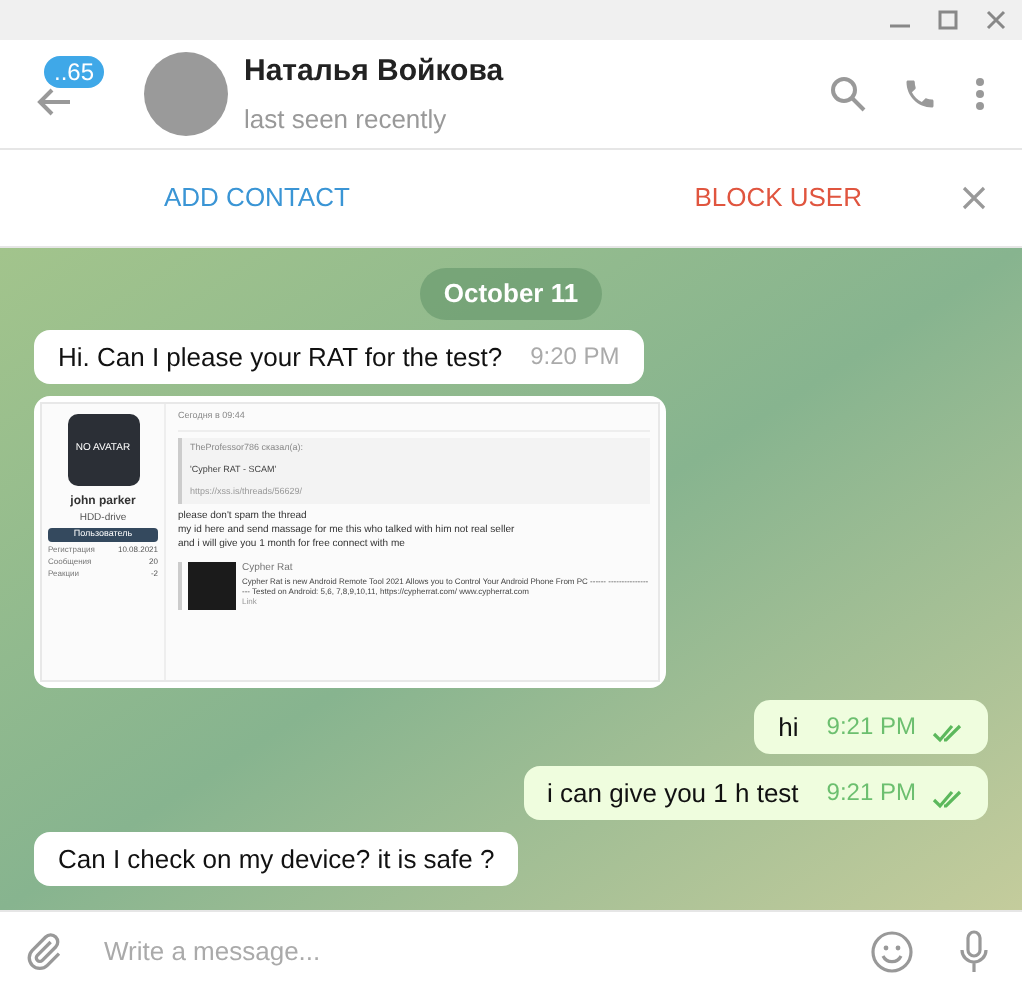  Describe the element at coordinates (892, 951) in the screenshot. I see `emoji-icon` at that location.